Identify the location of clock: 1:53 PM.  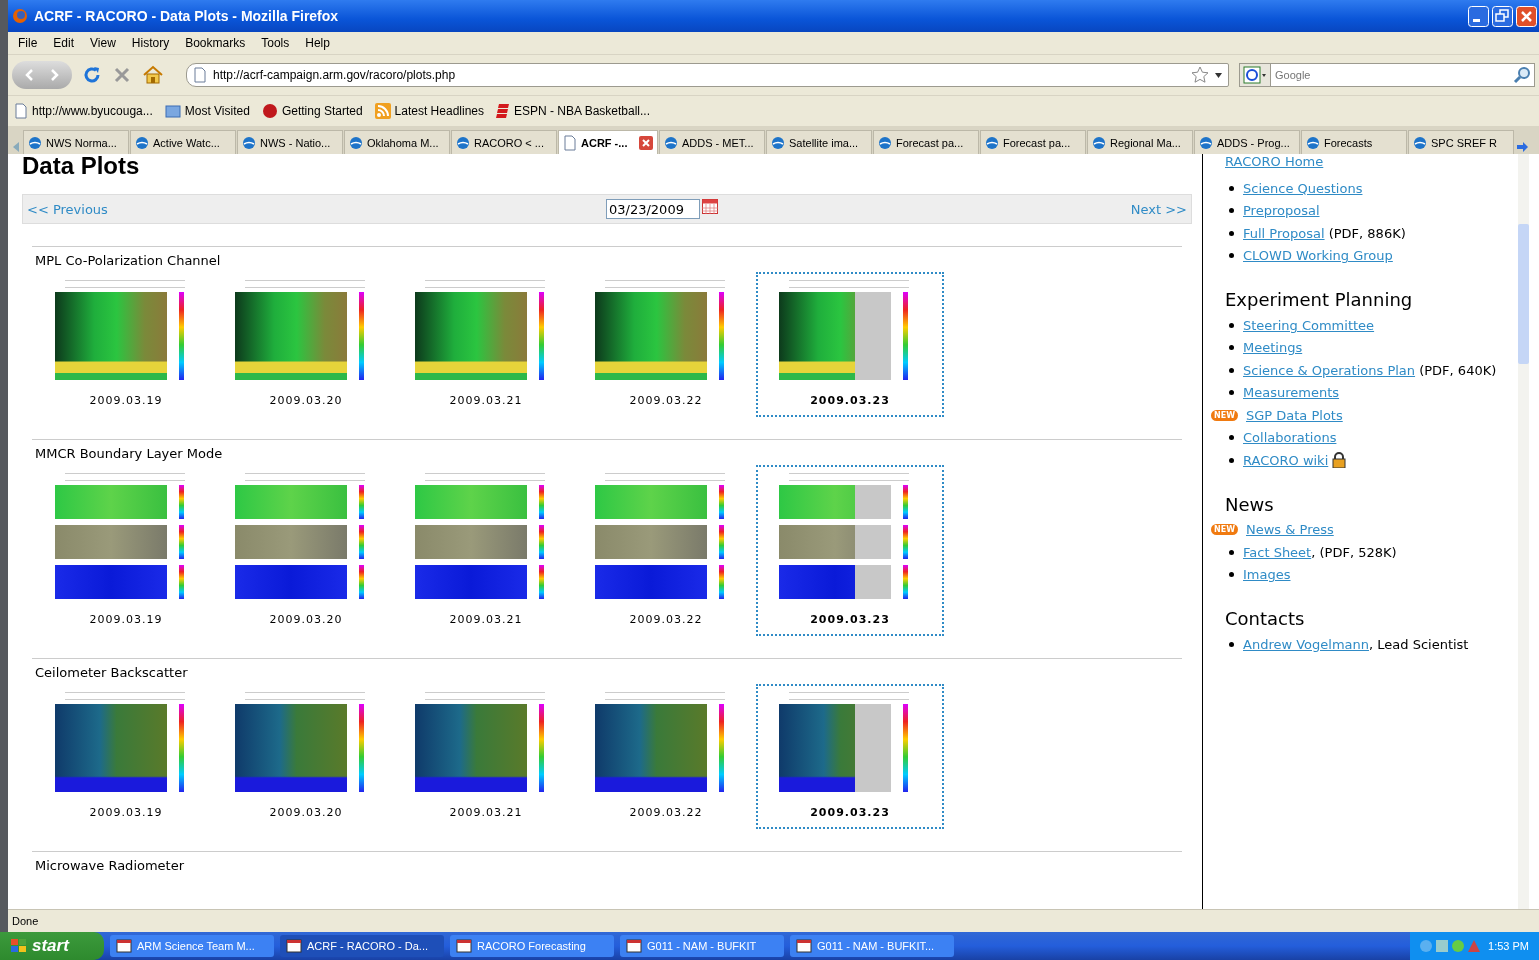
(1508, 946).